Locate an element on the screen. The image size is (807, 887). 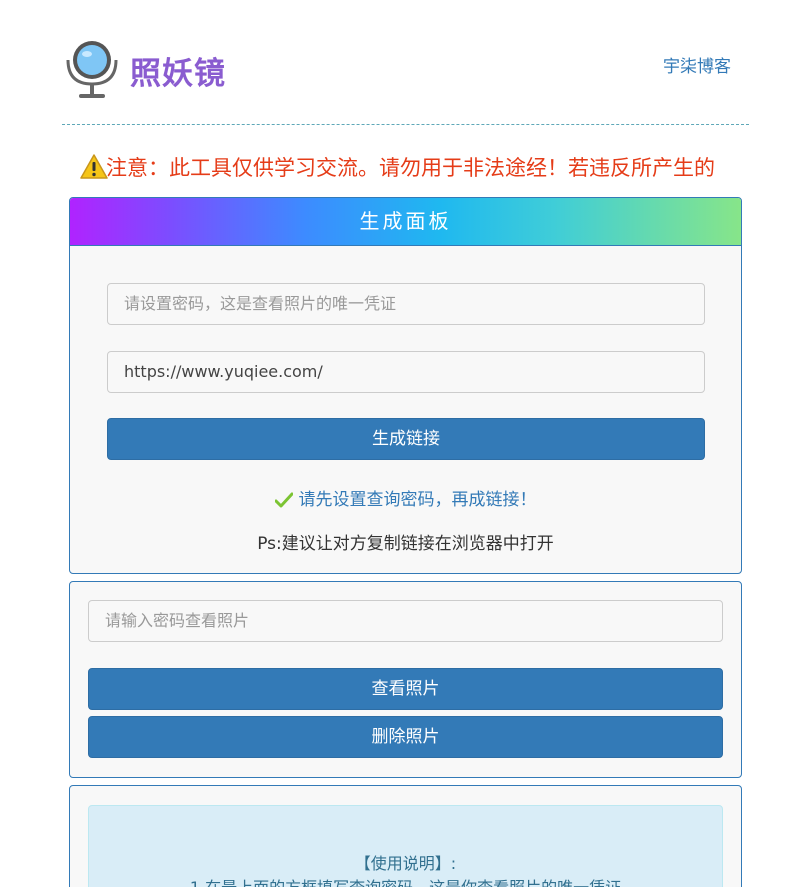
tip-message: 请先设置查询密码，再成链接！ is located at coordinates (405, 497).